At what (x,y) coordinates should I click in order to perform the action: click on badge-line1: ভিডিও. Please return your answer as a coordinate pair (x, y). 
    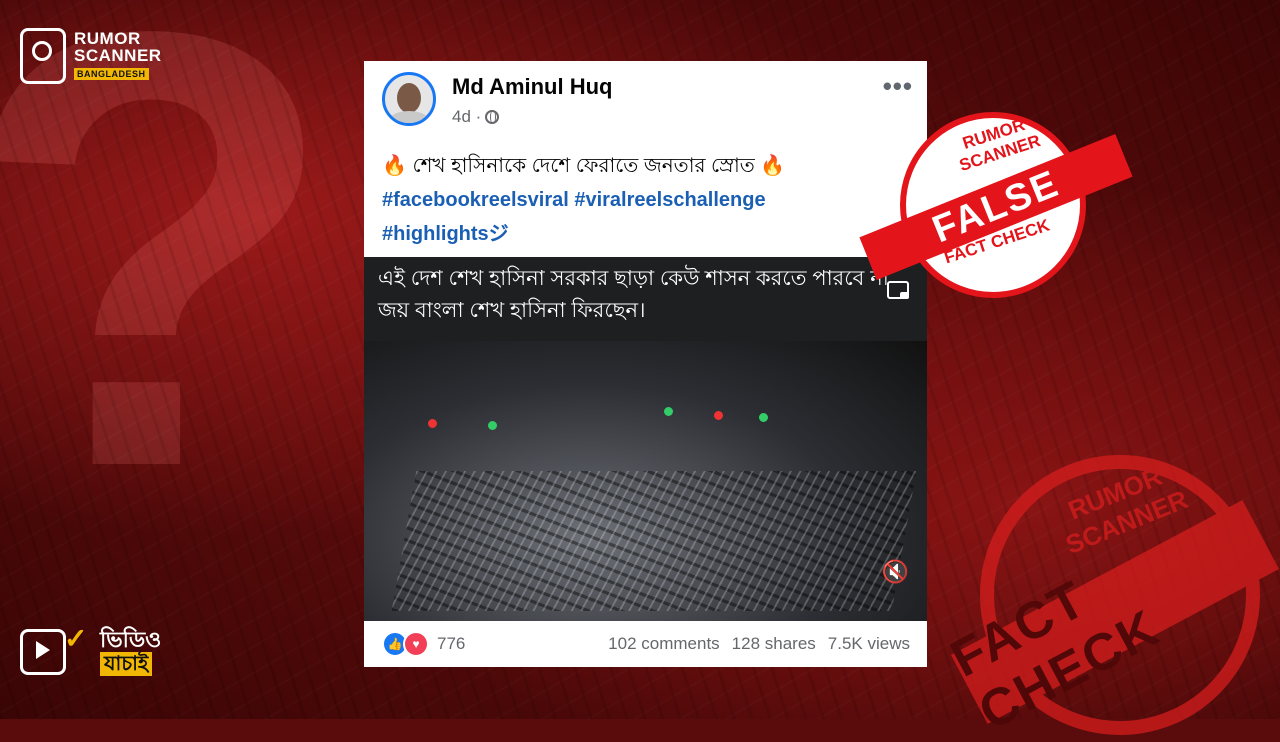
    Looking at the image, I should click on (131, 639).